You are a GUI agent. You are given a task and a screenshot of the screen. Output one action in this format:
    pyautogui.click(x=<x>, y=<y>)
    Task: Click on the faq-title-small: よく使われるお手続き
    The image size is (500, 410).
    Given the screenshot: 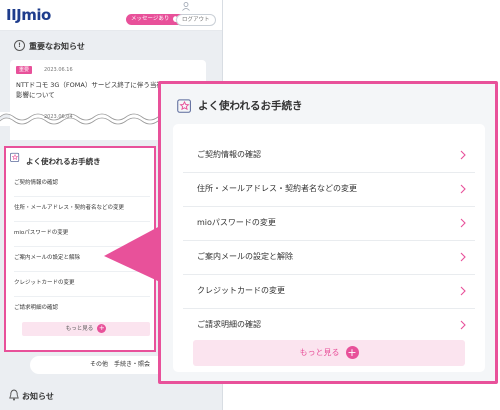 What is the action you would take?
    pyautogui.click(x=63, y=161)
    